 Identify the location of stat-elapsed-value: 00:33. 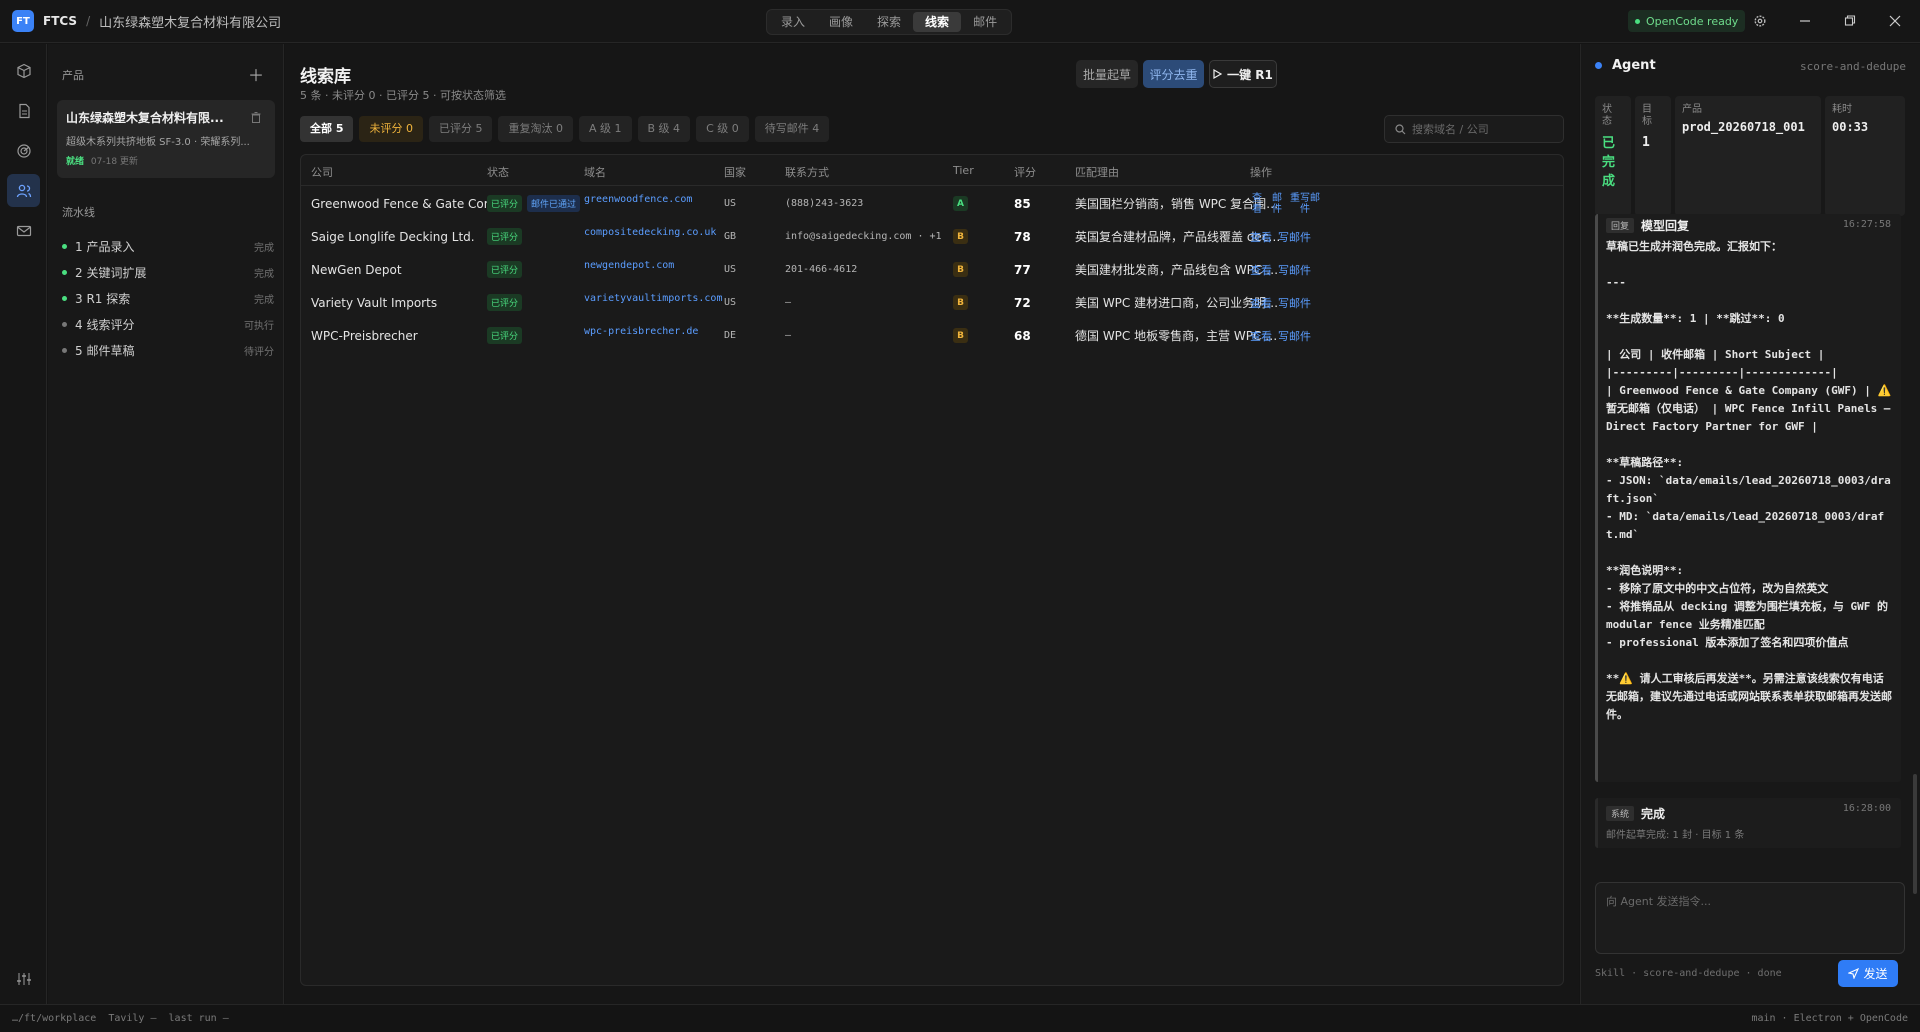
(1850, 127).